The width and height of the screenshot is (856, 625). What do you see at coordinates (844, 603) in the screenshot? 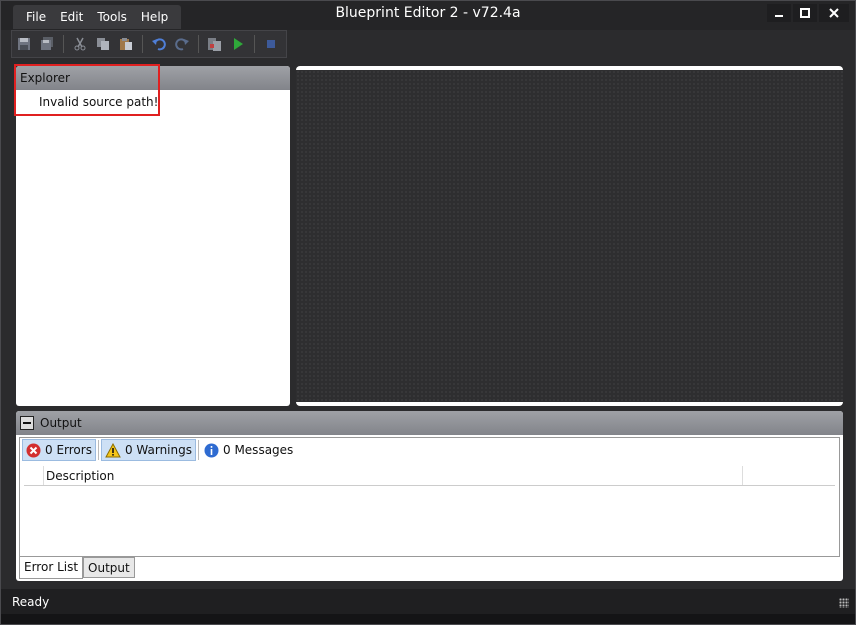
I see `resize-grip-icon` at bounding box center [844, 603].